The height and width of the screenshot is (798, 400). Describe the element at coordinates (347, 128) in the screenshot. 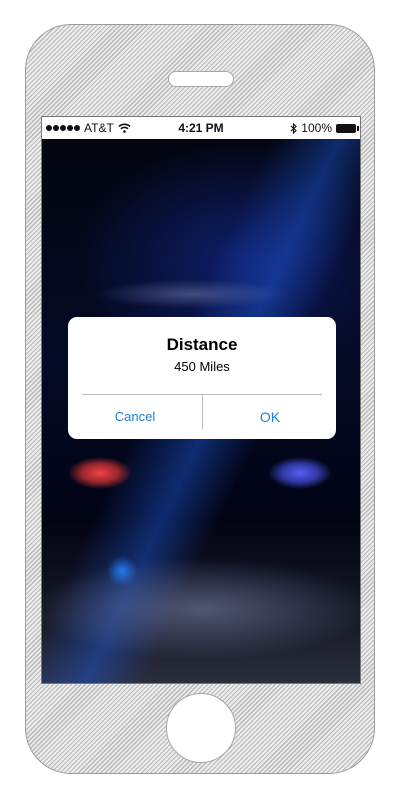

I see `battery-icon` at that location.